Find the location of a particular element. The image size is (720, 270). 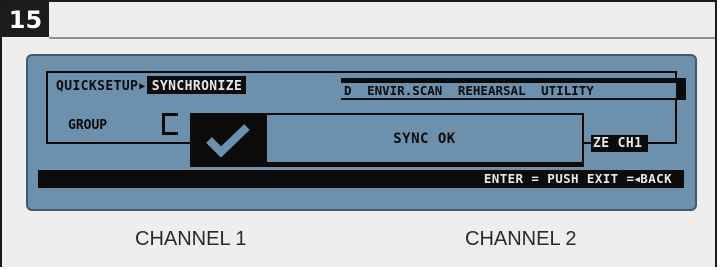

menu-strip: D ENVIR.SCAN REHEARSAL UTILITY is located at coordinates (508, 90).